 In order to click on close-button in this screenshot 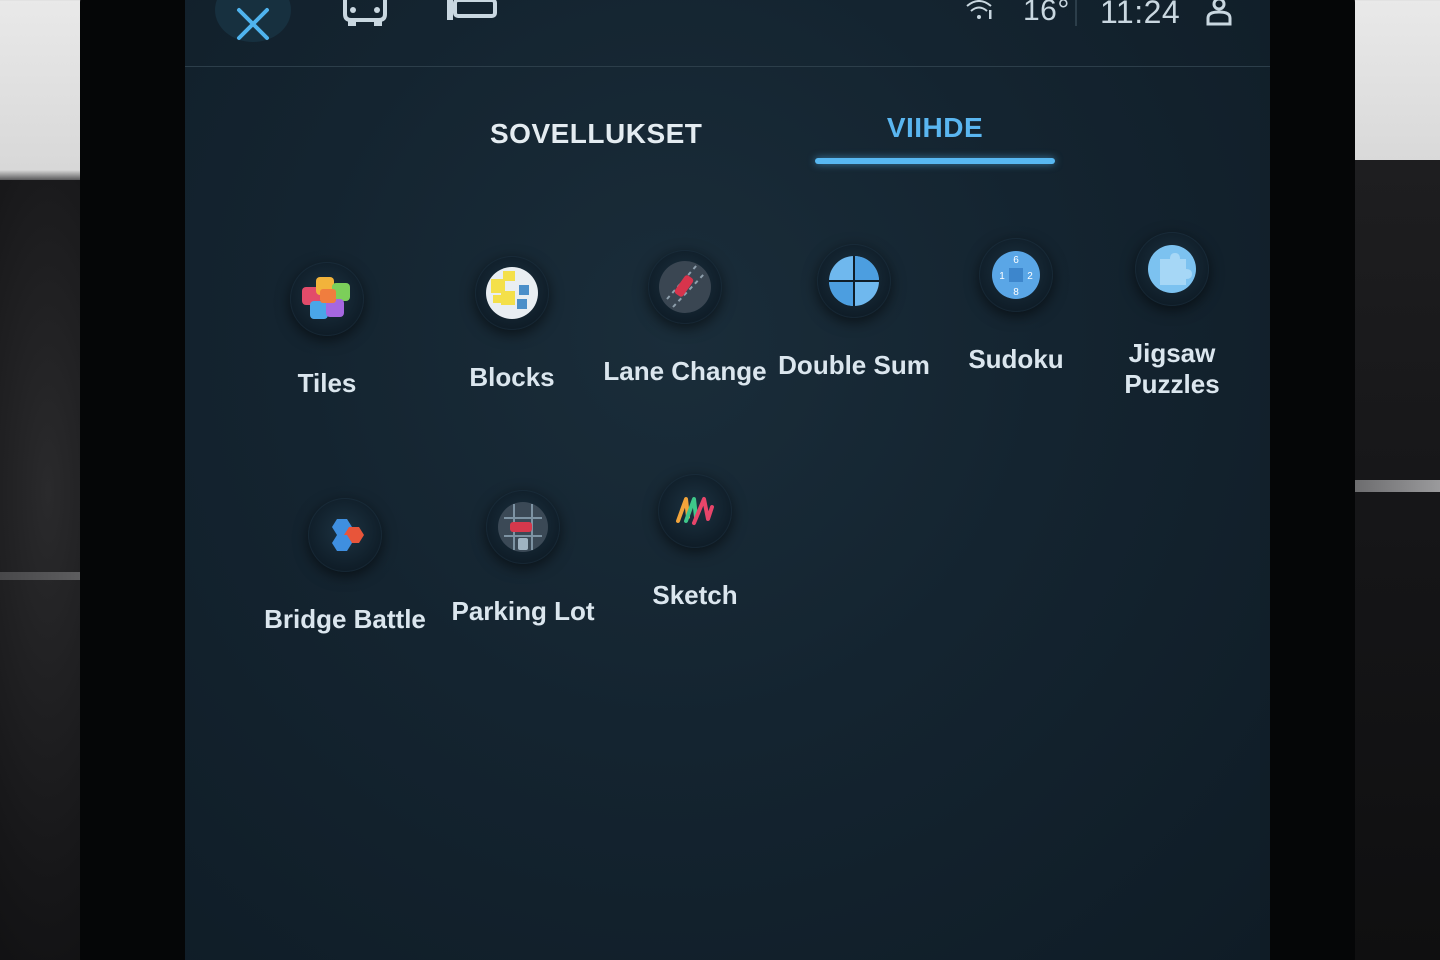, I will do `click(253, 21)`.